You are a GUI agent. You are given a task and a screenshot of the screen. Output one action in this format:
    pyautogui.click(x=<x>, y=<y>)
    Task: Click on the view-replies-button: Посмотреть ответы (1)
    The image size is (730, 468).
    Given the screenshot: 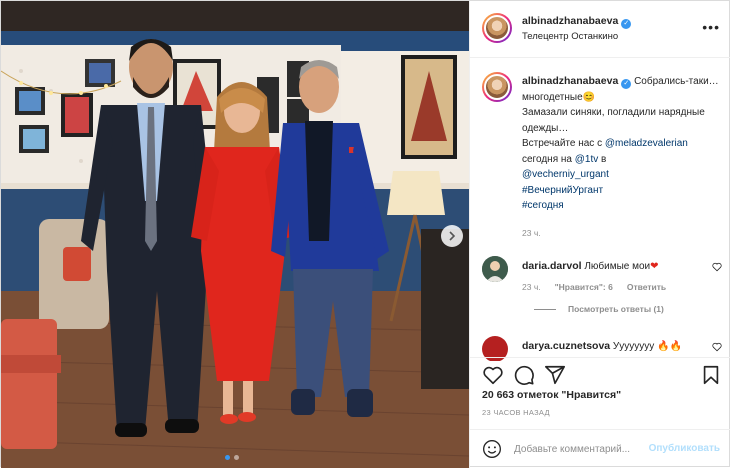 What is the action you would take?
    pyautogui.click(x=599, y=309)
    